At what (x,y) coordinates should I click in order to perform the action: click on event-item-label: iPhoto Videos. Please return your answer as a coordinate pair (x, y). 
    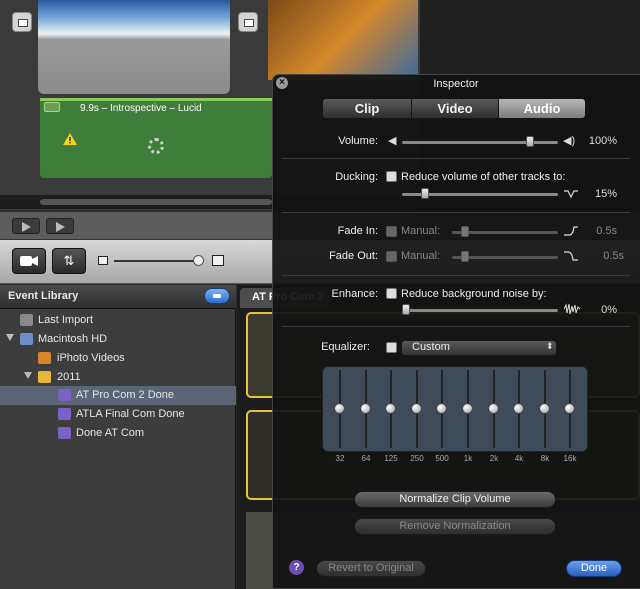
    Looking at the image, I should click on (91, 358).